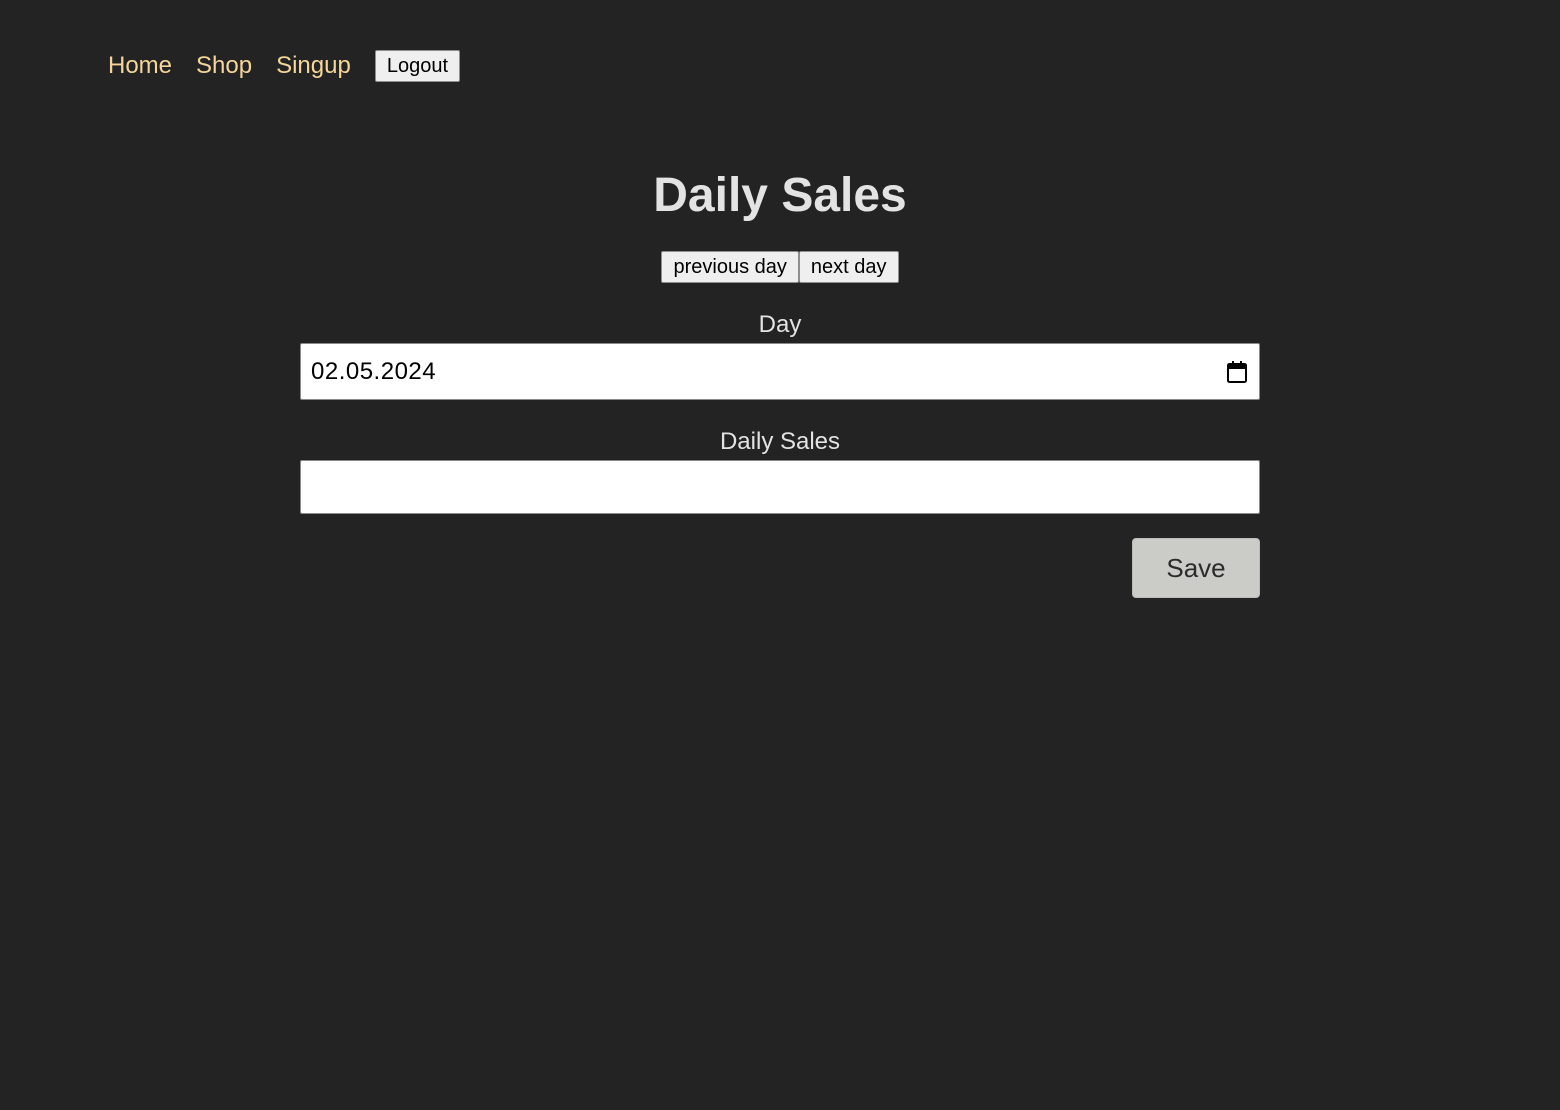 This screenshot has width=1560, height=1110. I want to click on day-label: Day, so click(780, 324).